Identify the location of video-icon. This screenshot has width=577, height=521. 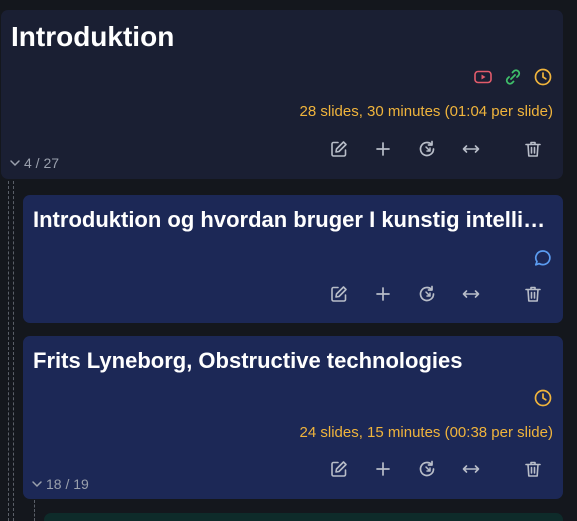
(483, 77).